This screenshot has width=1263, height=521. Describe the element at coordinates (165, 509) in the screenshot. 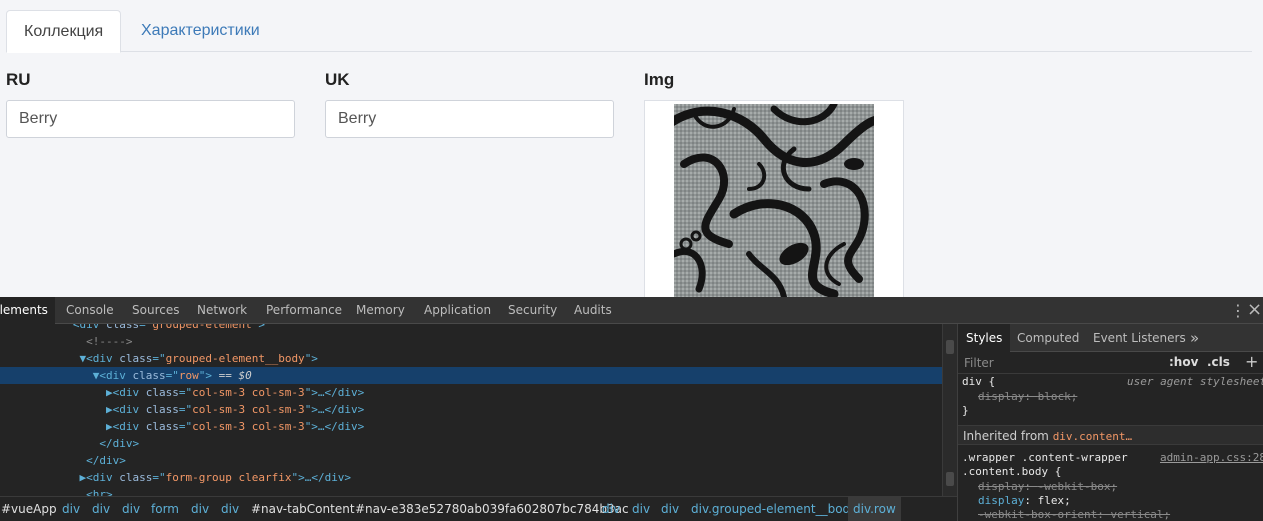

I see `breadcrumb-item: form` at that location.